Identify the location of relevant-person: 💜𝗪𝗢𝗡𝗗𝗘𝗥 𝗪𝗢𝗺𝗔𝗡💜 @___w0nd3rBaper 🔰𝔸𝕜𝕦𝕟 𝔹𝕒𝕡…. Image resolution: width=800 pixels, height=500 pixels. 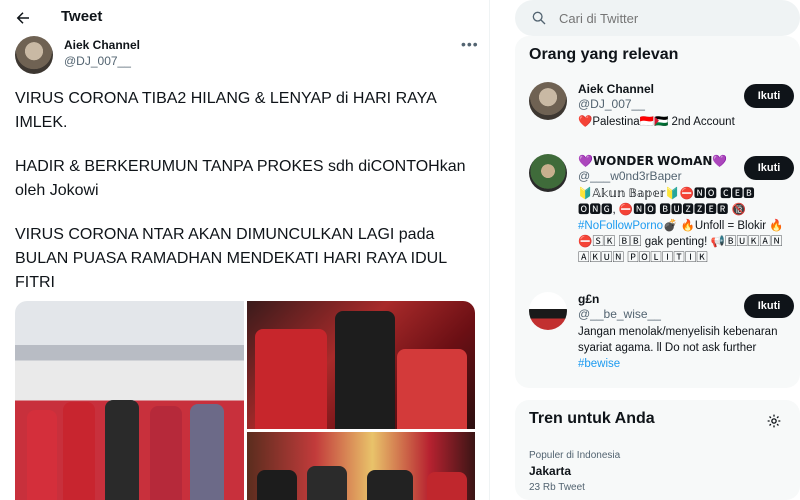
(661, 219).